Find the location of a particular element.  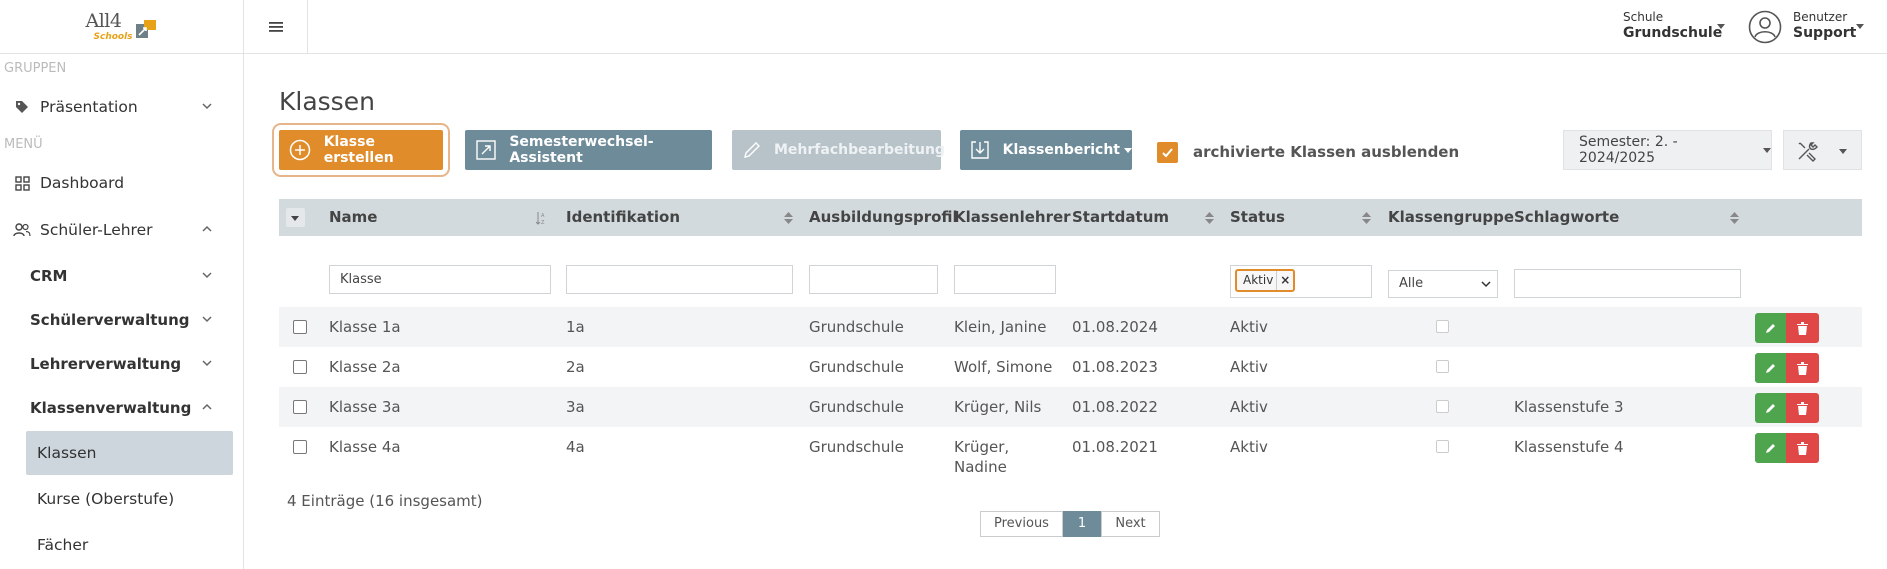

sidebar-item-dashboard: Dashboard is located at coordinates (118, 183).